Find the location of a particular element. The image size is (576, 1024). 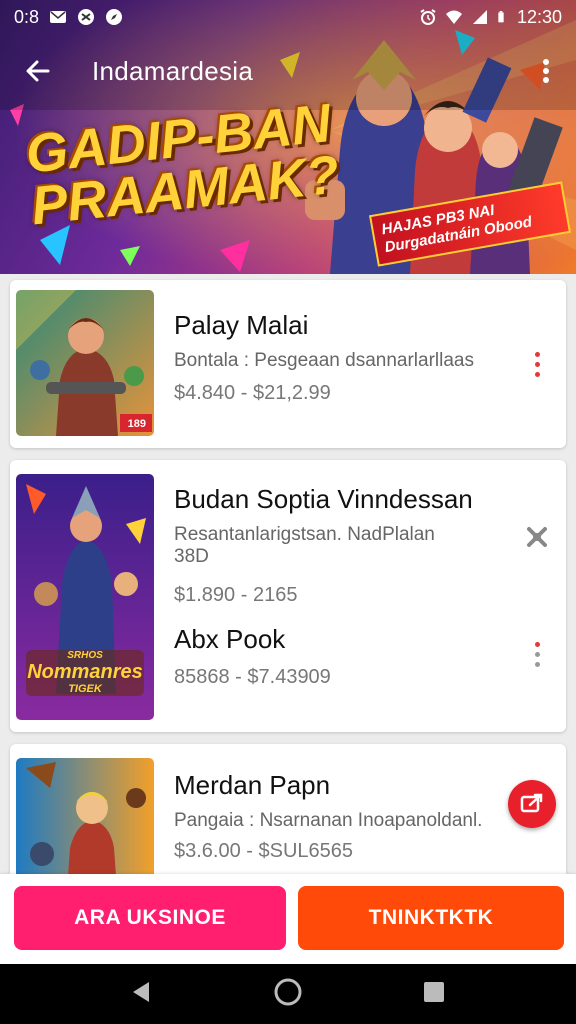

product-price: $1.890 - 2165 is located at coordinates (236, 595).